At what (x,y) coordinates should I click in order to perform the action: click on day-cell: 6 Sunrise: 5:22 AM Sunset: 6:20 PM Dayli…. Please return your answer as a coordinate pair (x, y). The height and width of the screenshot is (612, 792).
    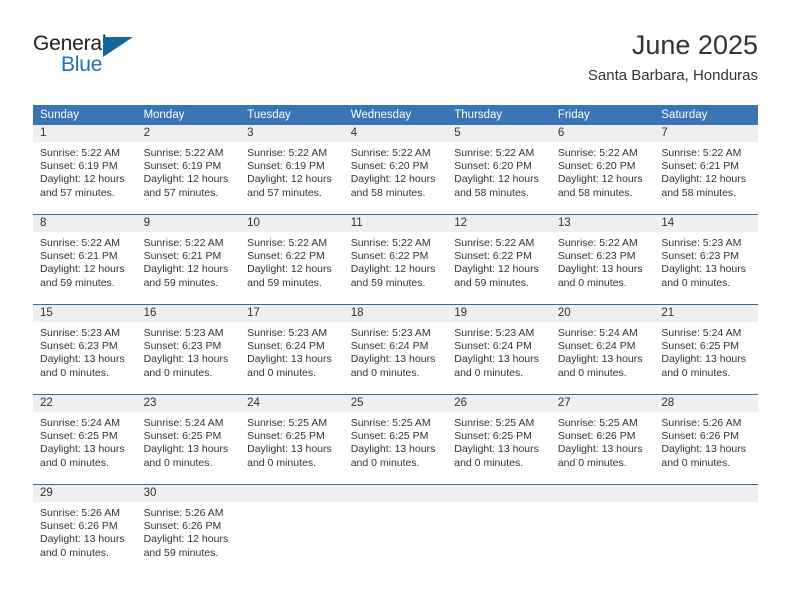
    Looking at the image, I should click on (602, 170).